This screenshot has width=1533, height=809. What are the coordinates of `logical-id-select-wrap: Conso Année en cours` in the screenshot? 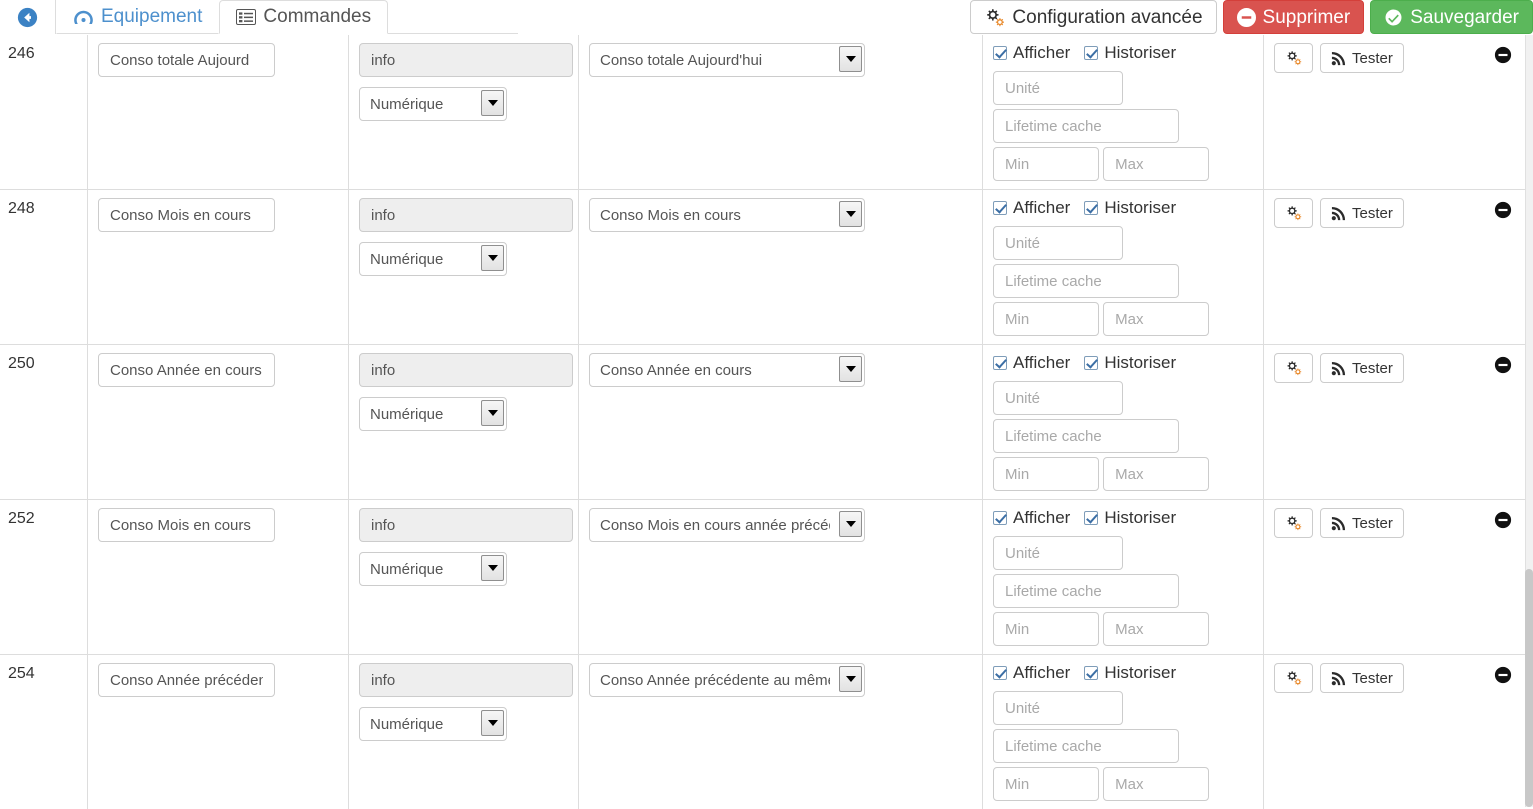 It's located at (727, 370).